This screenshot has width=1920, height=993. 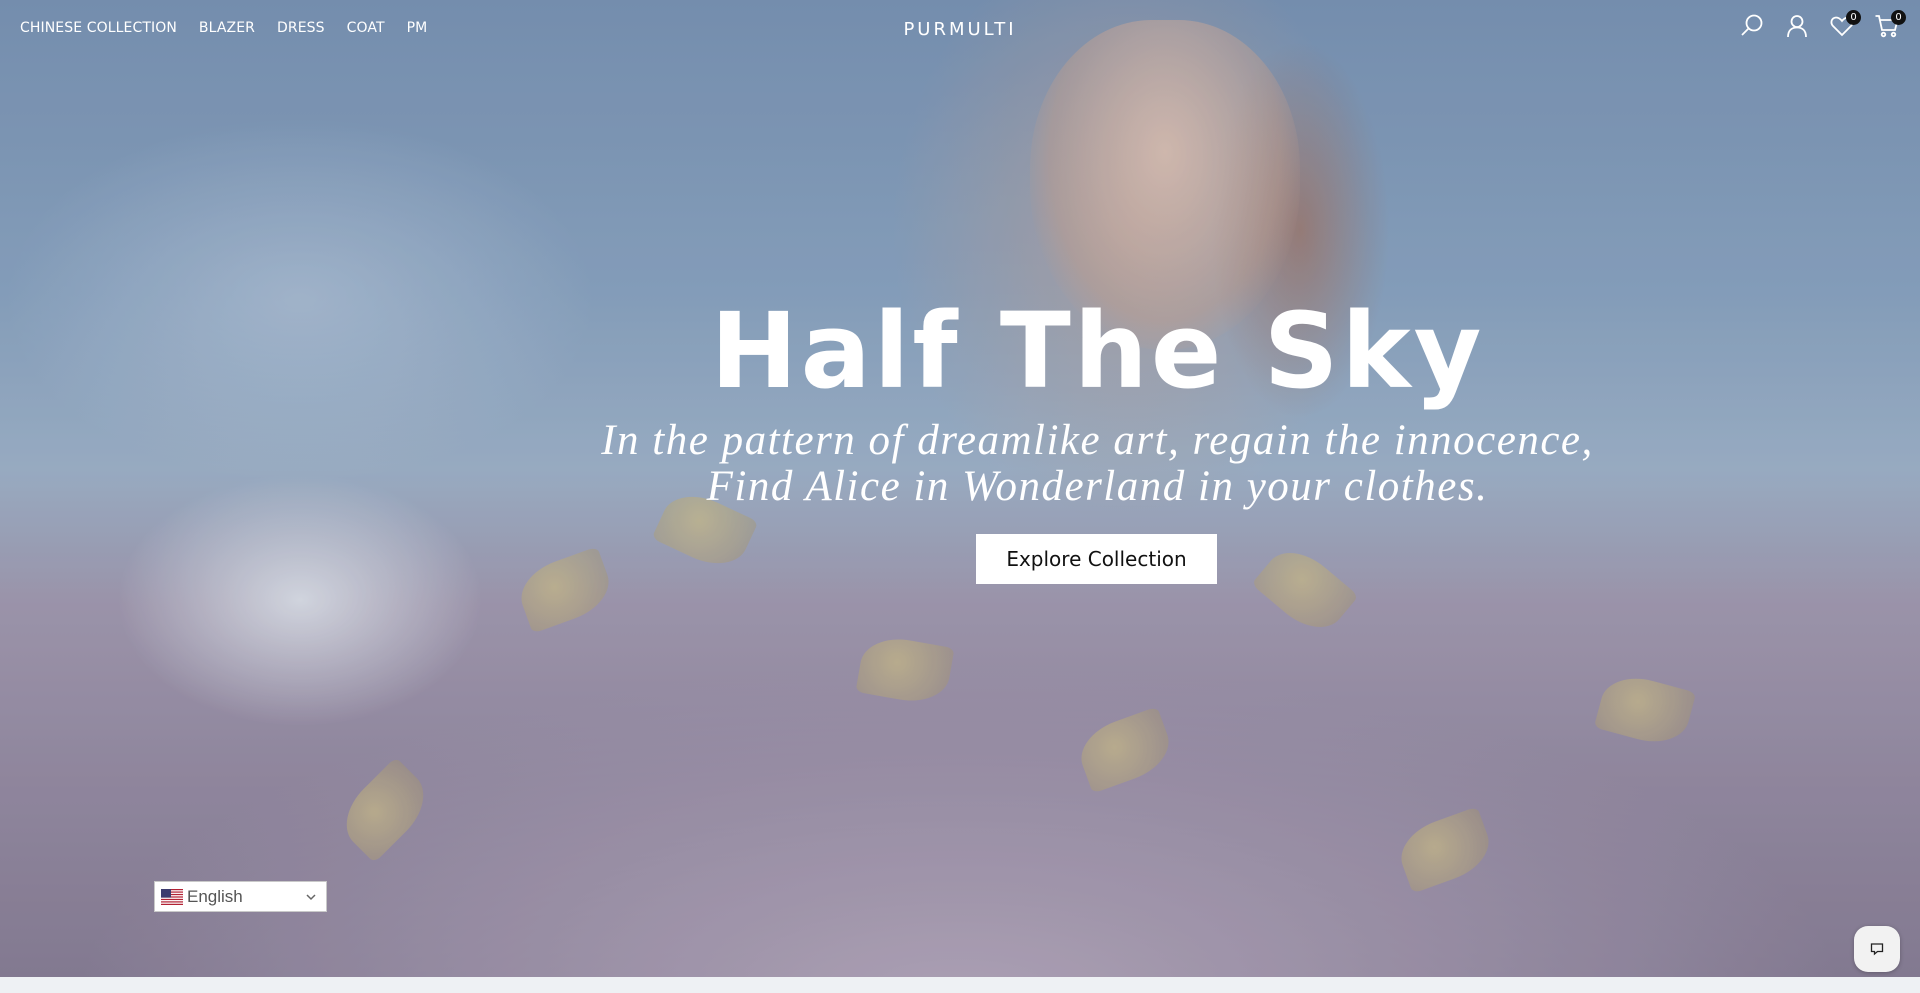 I want to click on hero-title: Half The Sky, so click(x=1097, y=351).